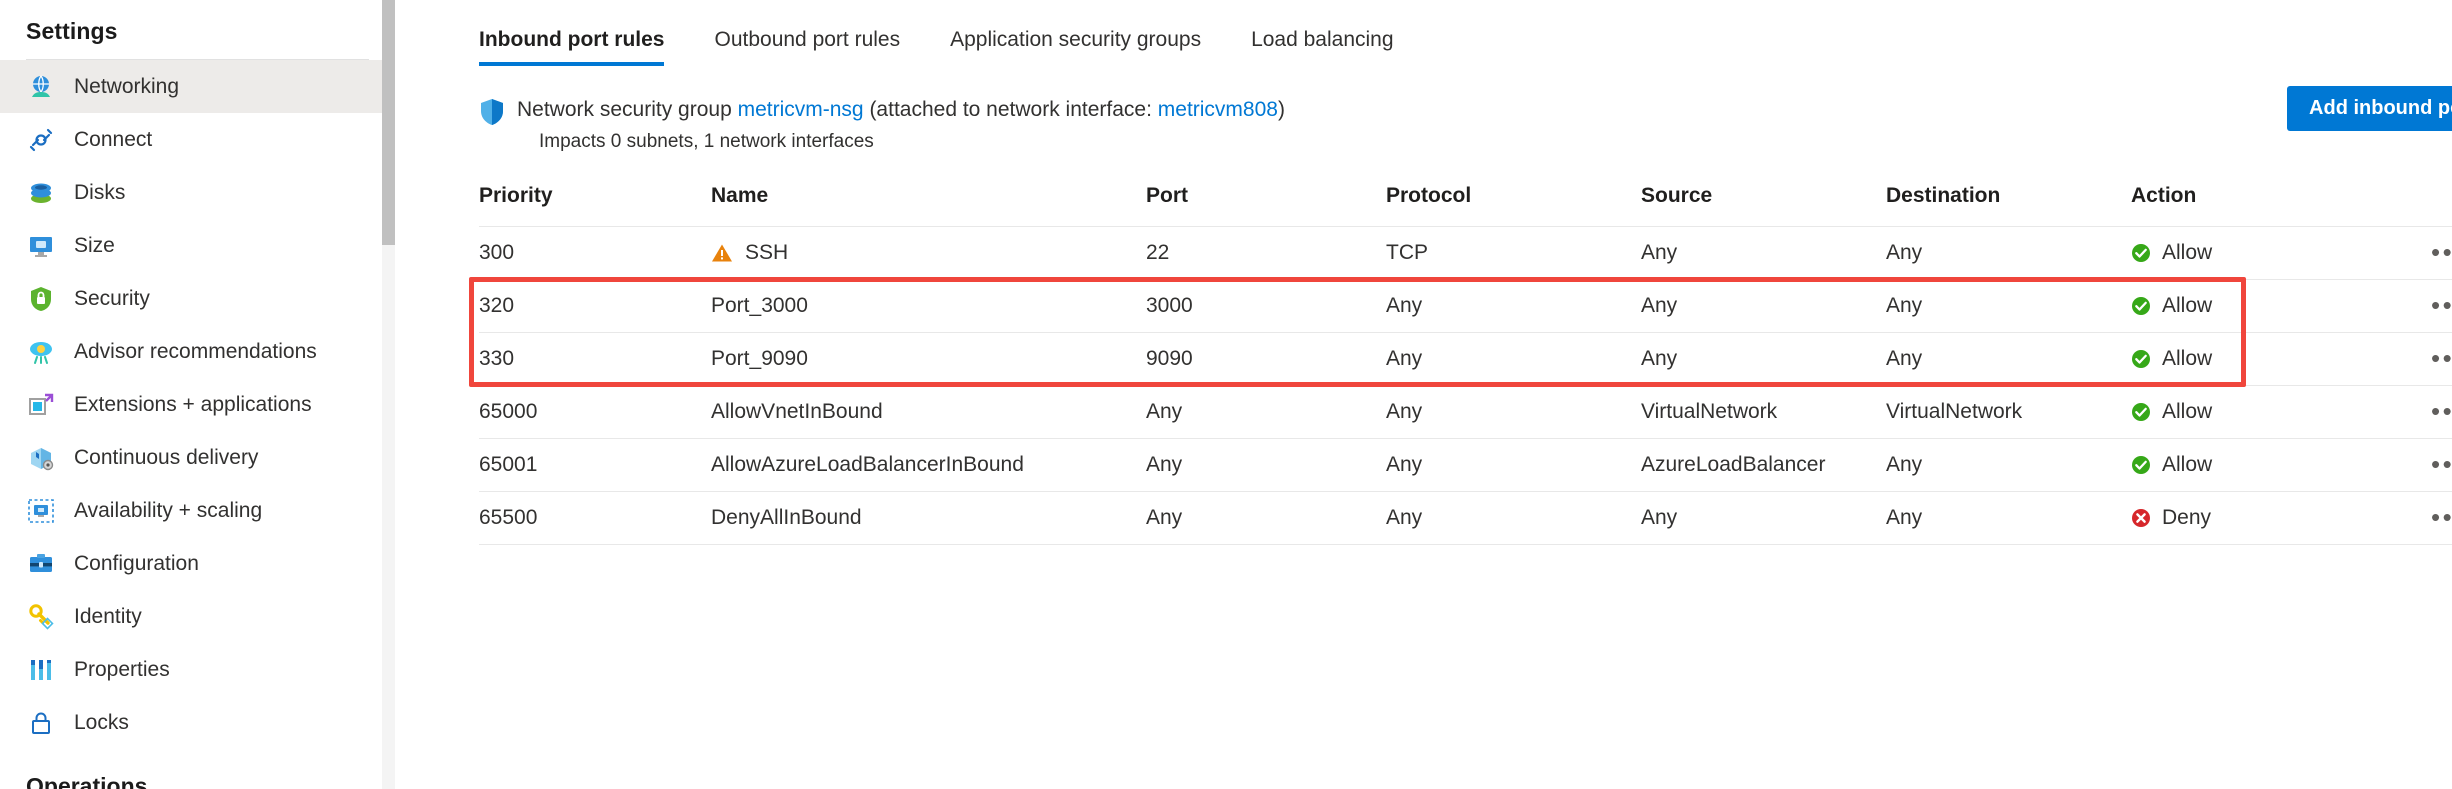 The width and height of the screenshot is (2452, 789). Describe the element at coordinates (595, 305) in the screenshot. I see `cell-priority: 320` at that location.